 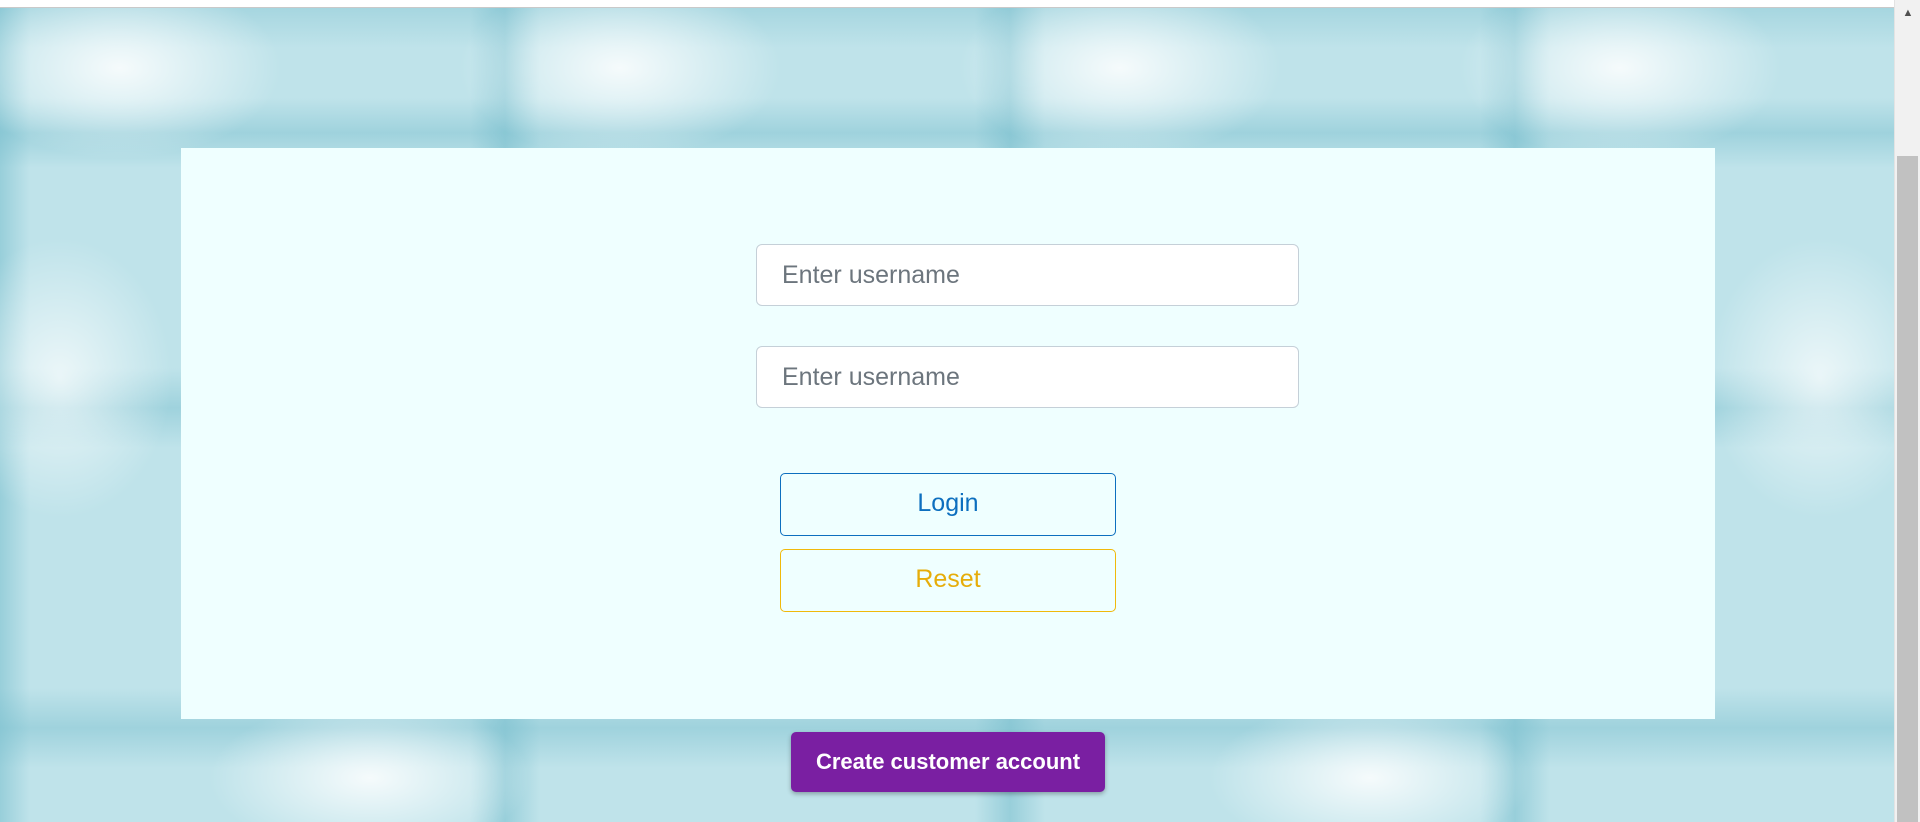 What do you see at coordinates (1907, 13) in the screenshot?
I see `scroll-up-arrow-icon: ▲` at bounding box center [1907, 13].